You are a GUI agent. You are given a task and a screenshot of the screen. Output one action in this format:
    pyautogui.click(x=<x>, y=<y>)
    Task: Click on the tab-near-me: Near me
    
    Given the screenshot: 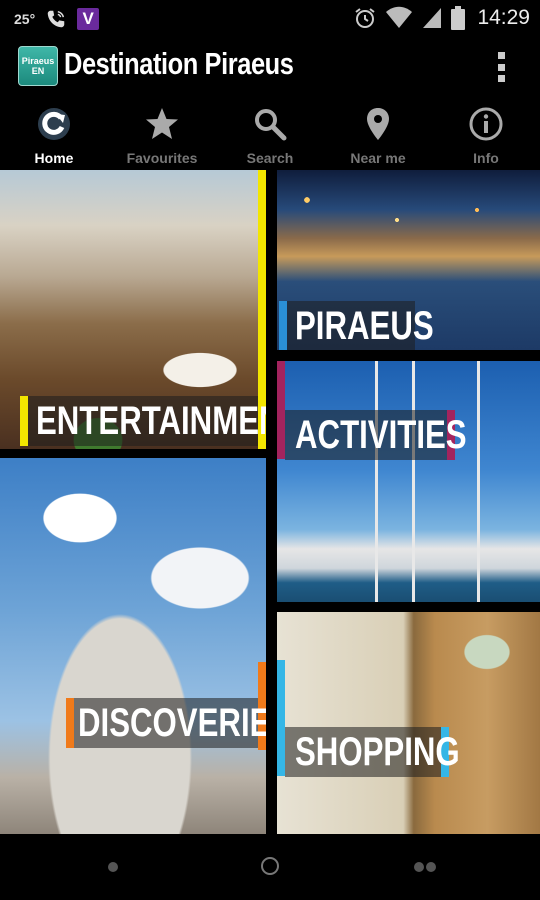 What is the action you would take?
    pyautogui.click(x=378, y=134)
    